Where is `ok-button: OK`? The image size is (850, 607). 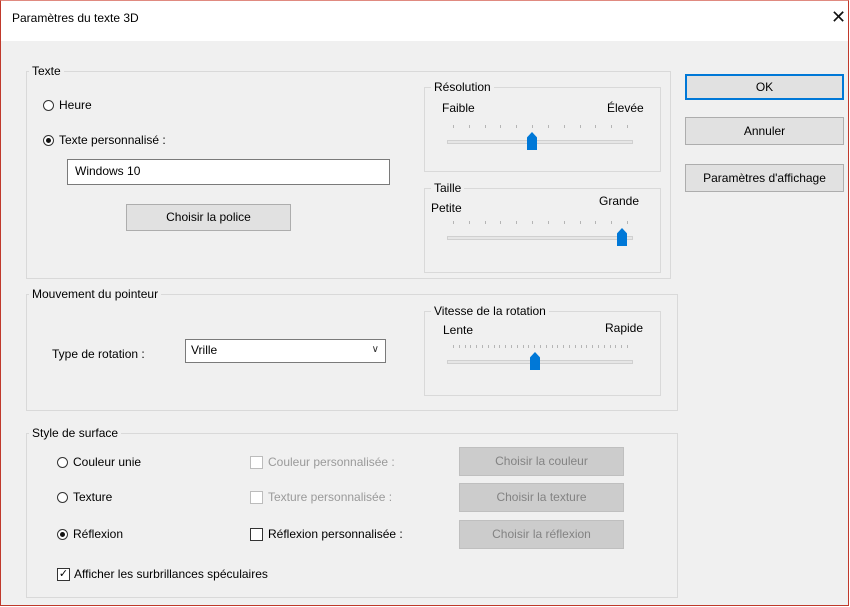 ok-button: OK is located at coordinates (764, 87).